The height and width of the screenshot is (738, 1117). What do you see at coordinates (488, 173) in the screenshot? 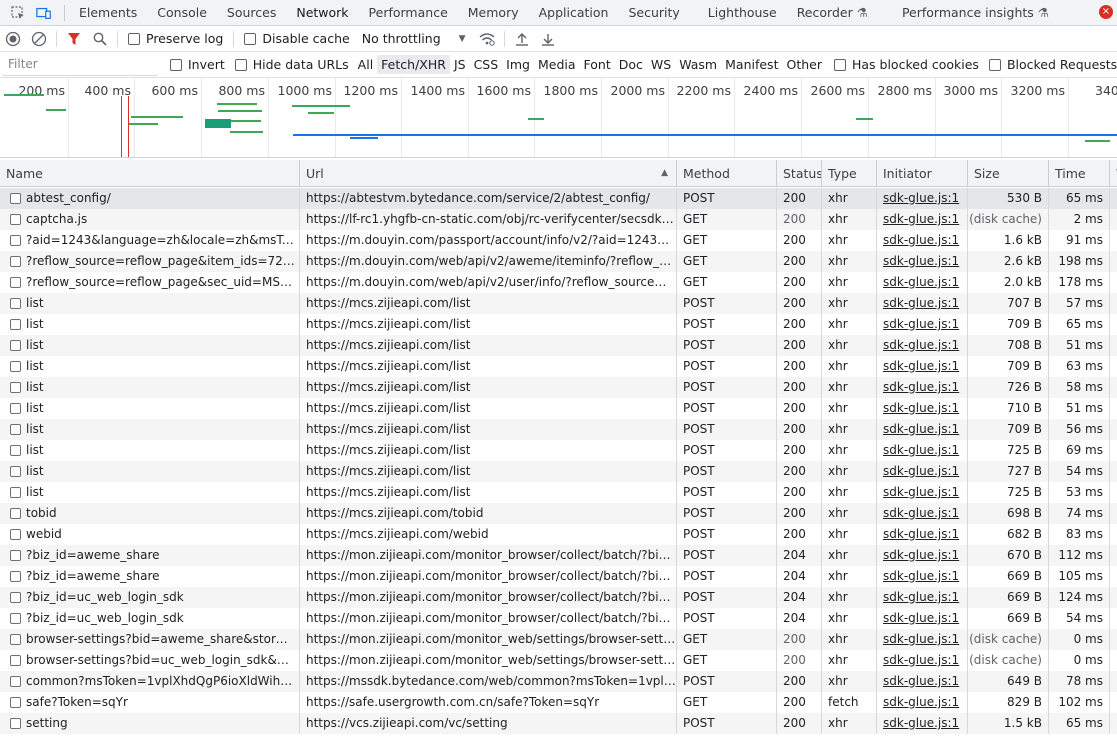
I see `column-header-url: Url ▲` at bounding box center [488, 173].